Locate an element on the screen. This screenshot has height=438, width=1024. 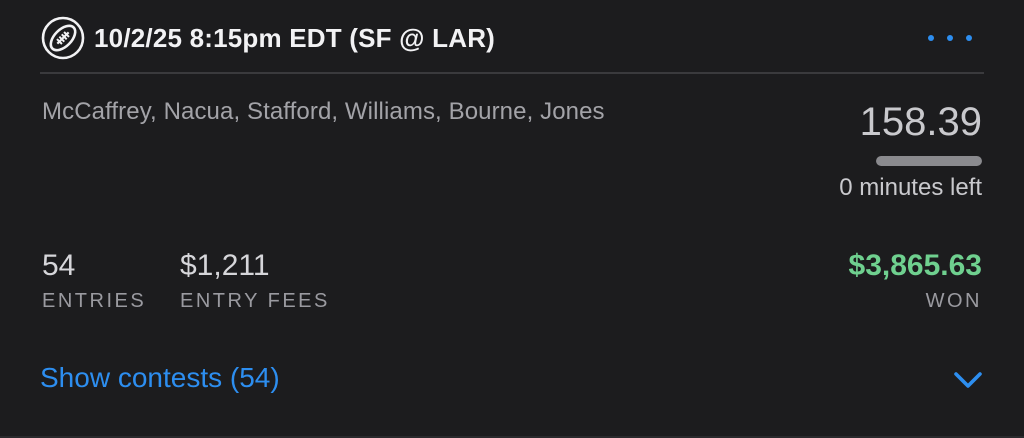
won-label: WON is located at coordinates (953, 301).